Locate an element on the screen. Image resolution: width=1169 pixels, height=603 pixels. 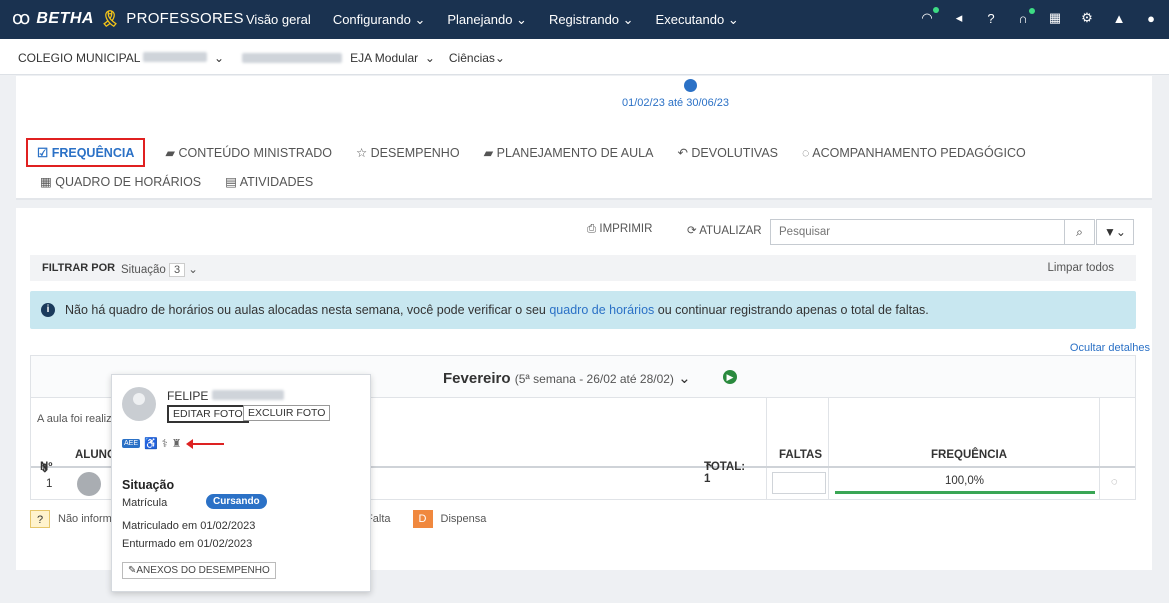
delete-photo-button: EXCLUIR FOTO is located at coordinates (287, 413).